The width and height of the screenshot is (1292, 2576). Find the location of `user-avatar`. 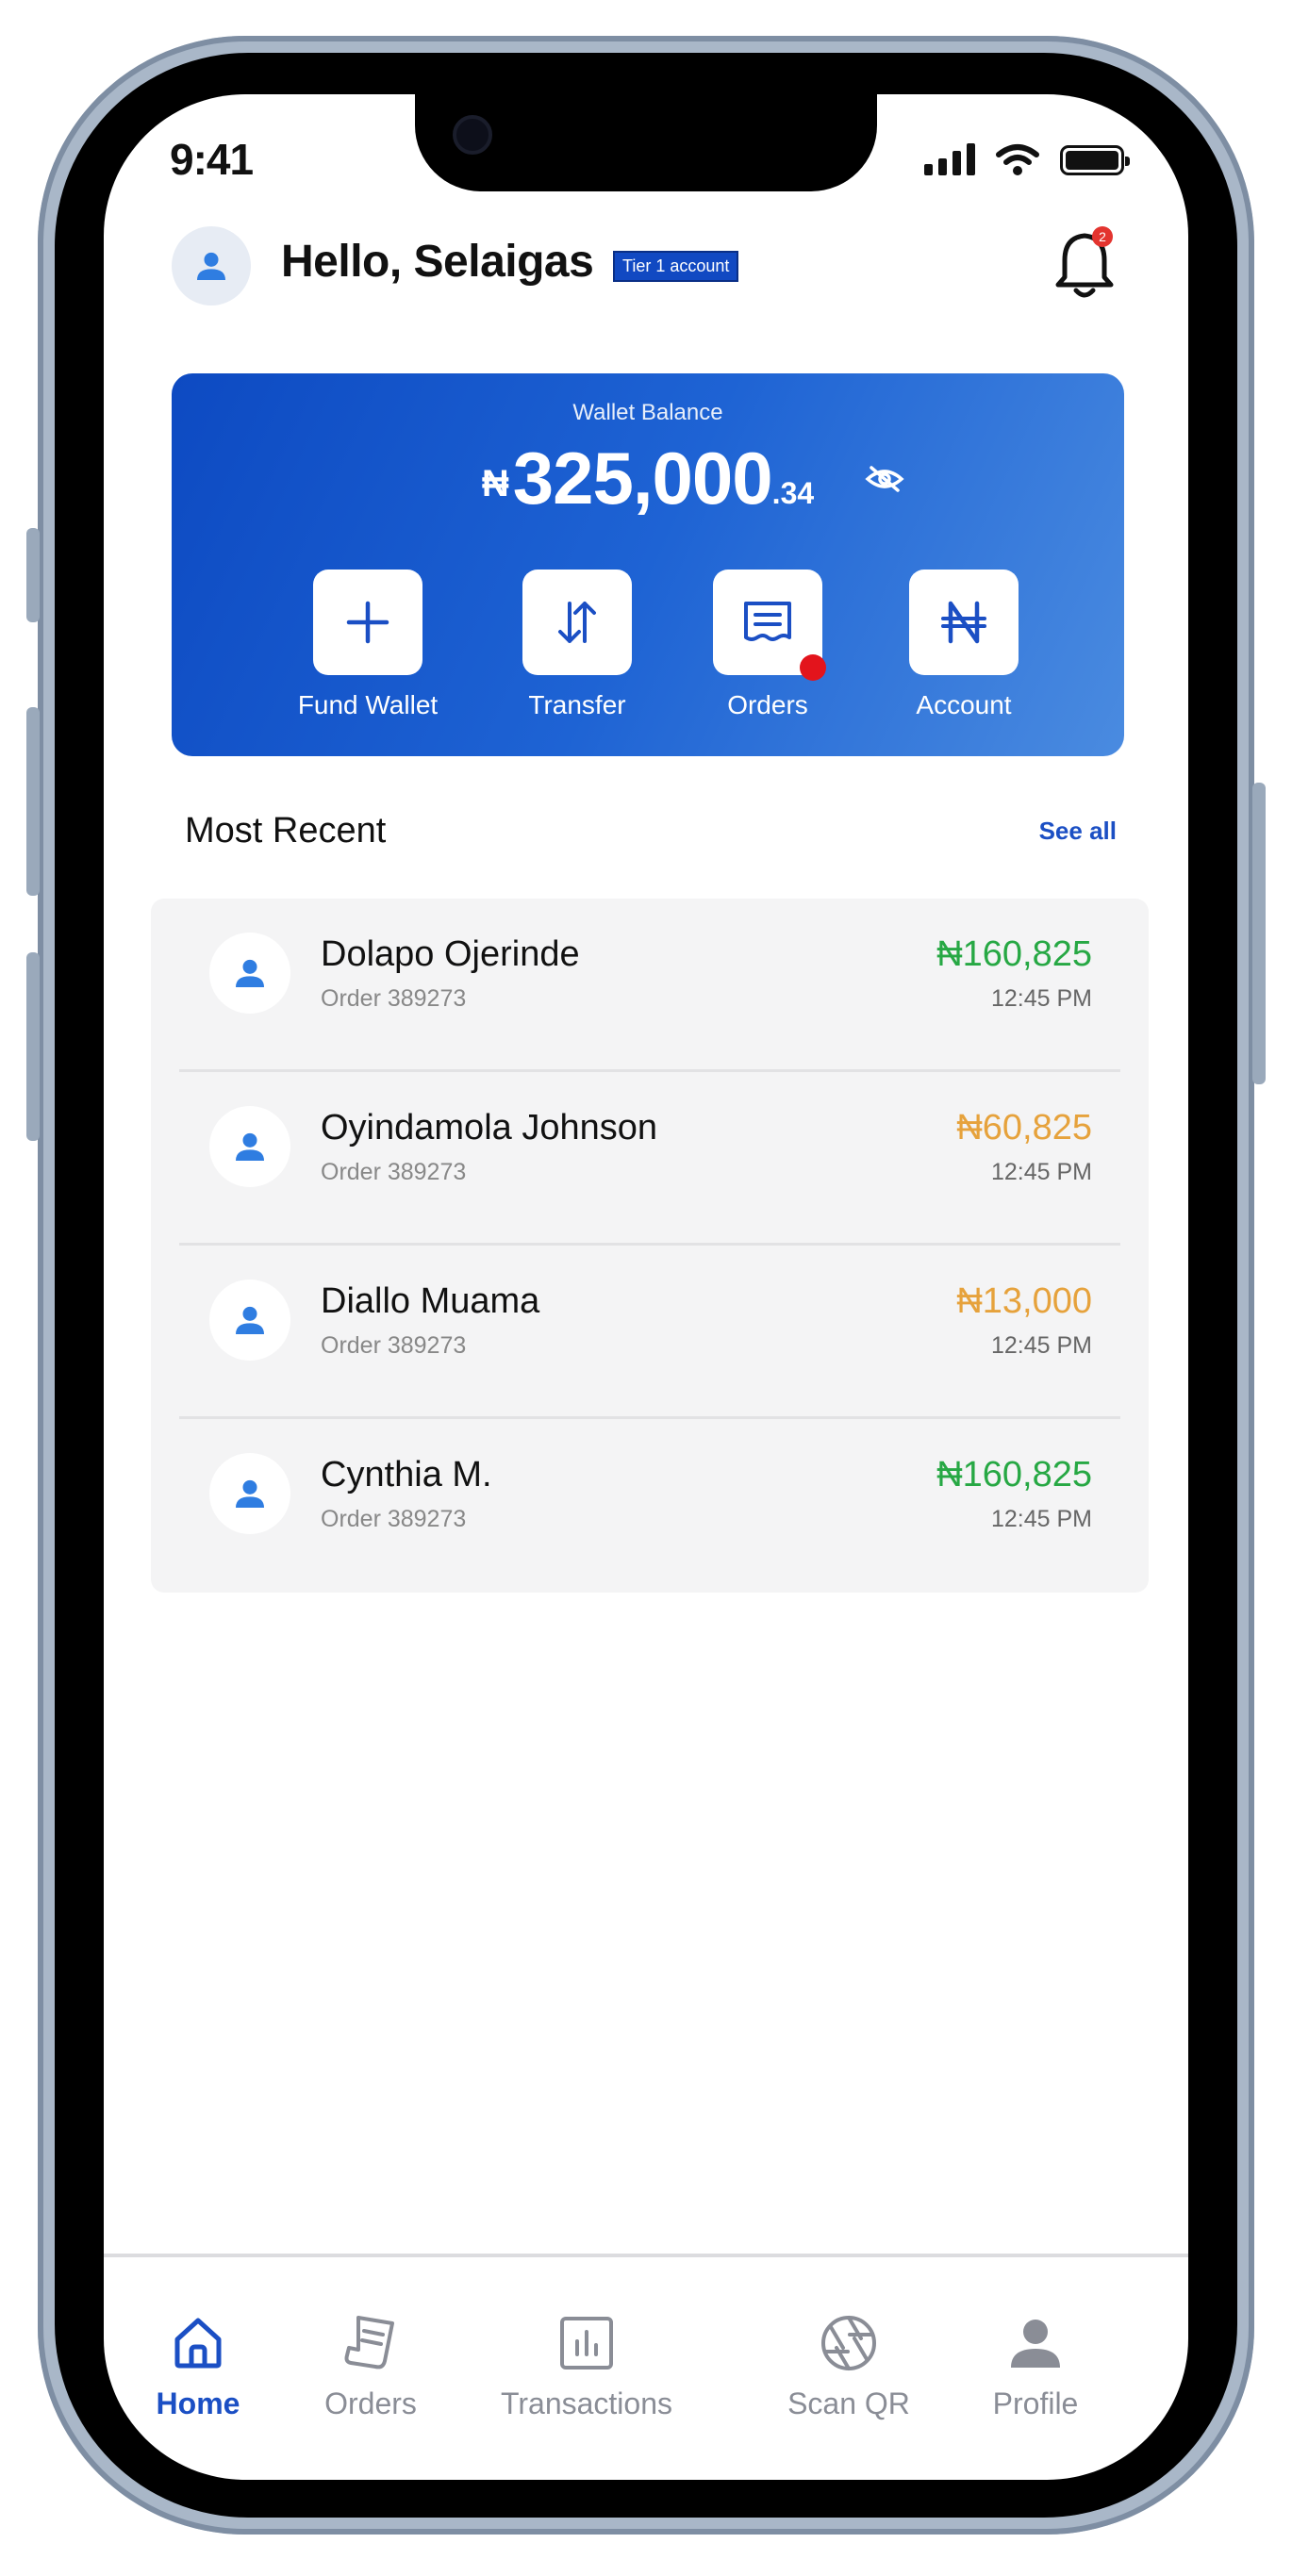

user-avatar is located at coordinates (211, 265).